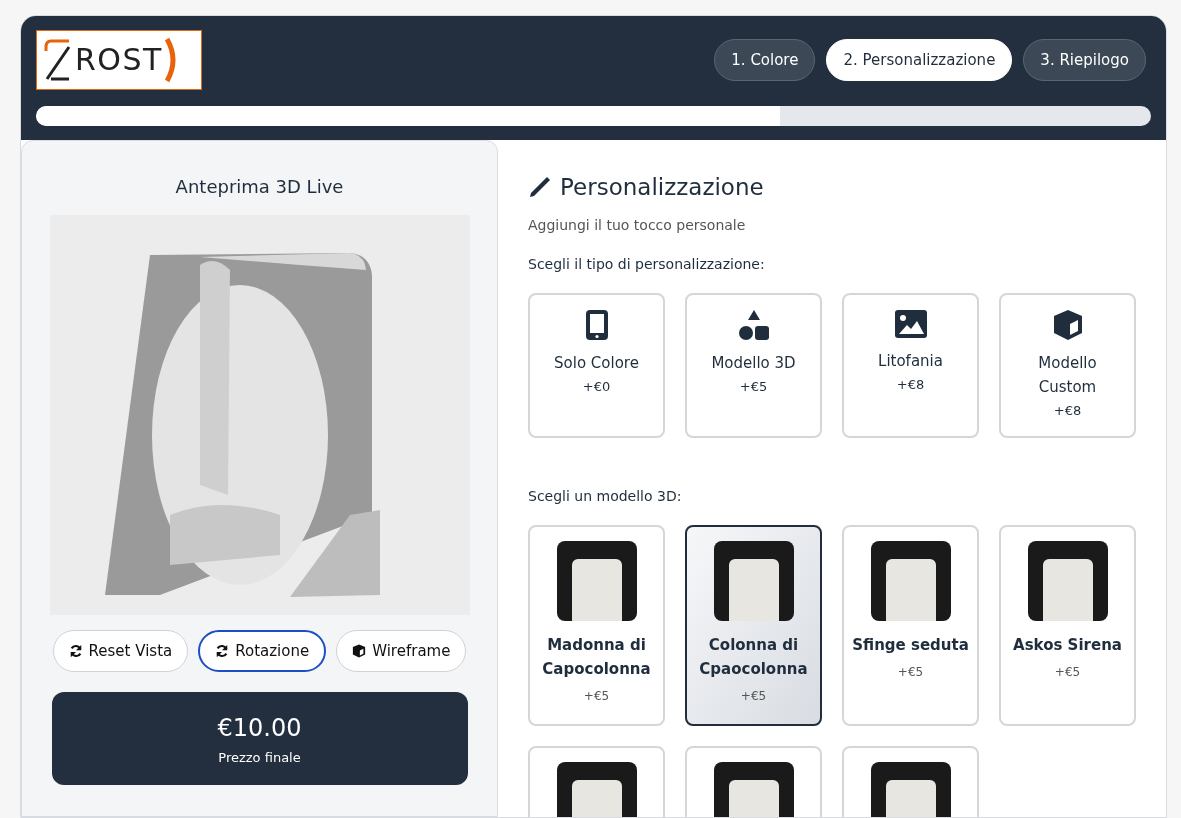 This screenshot has width=1181, height=818. Describe the element at coordinates (605, 496) in the screenshot. I see `model-prompt: Scegli un modello 3D:` at that location.